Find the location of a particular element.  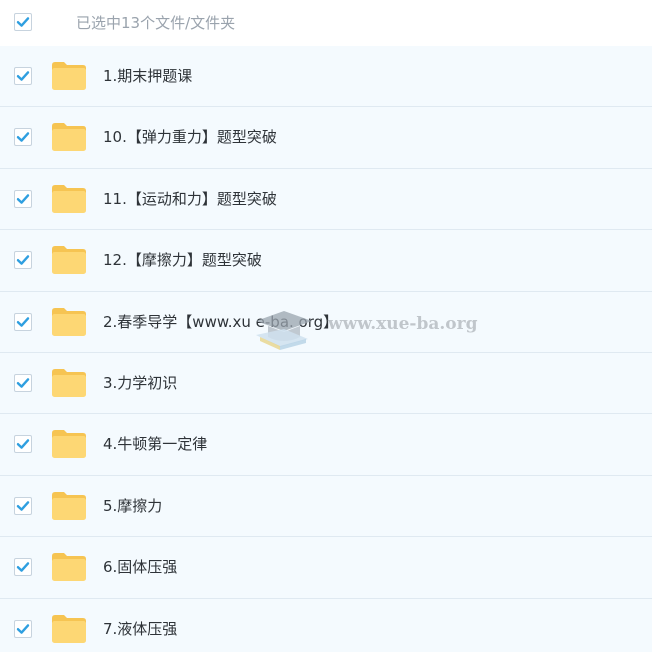

file-name: 4.牛顿第一定律 is located at coordinates (155, 444).